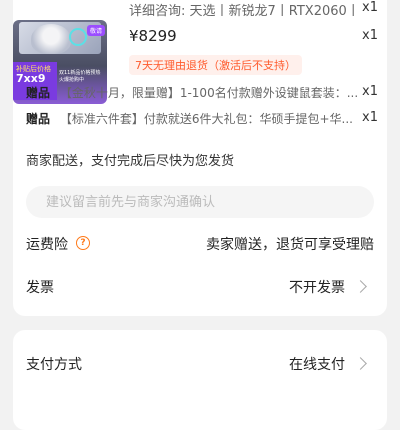 The width and height of the screenshot is (400, 430). I want to click on payment-method-label: 支付方式, so click(54, 365).